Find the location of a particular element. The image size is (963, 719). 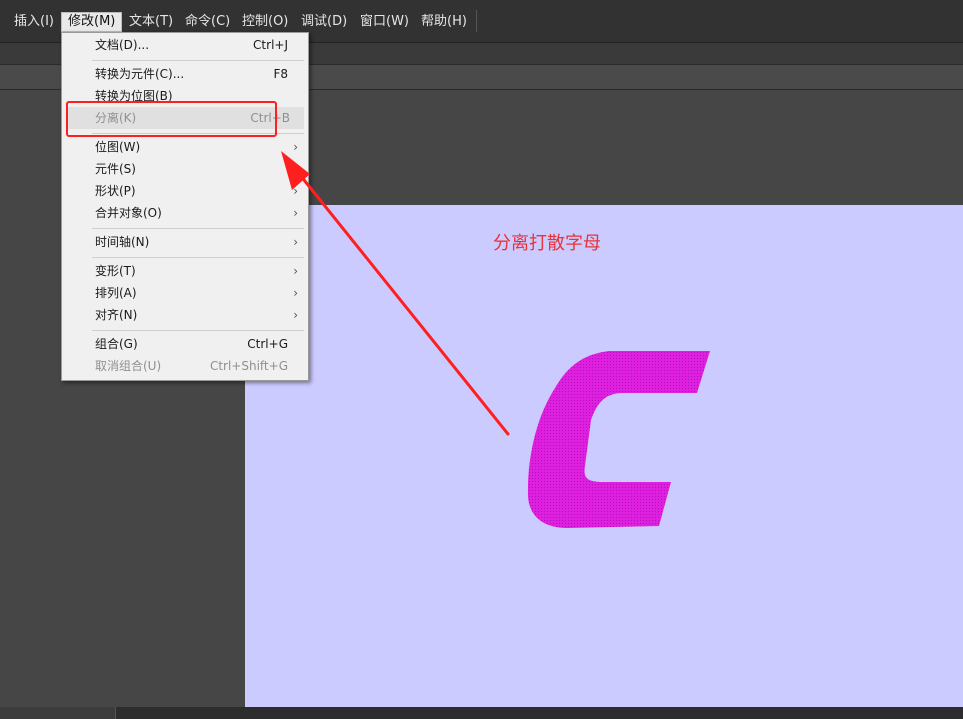

menu-item-convert-to-symbol: 转换为元件(C)... F8 is located at coordinates (185, 74).